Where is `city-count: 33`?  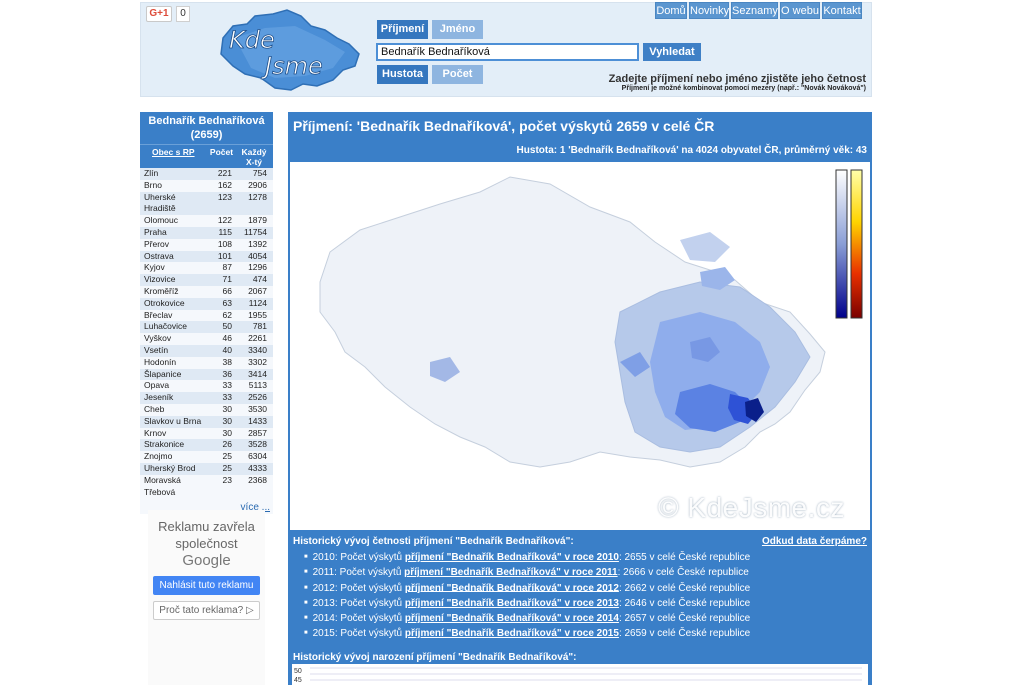
city-count: 33 is located at coordinates (227, 385).